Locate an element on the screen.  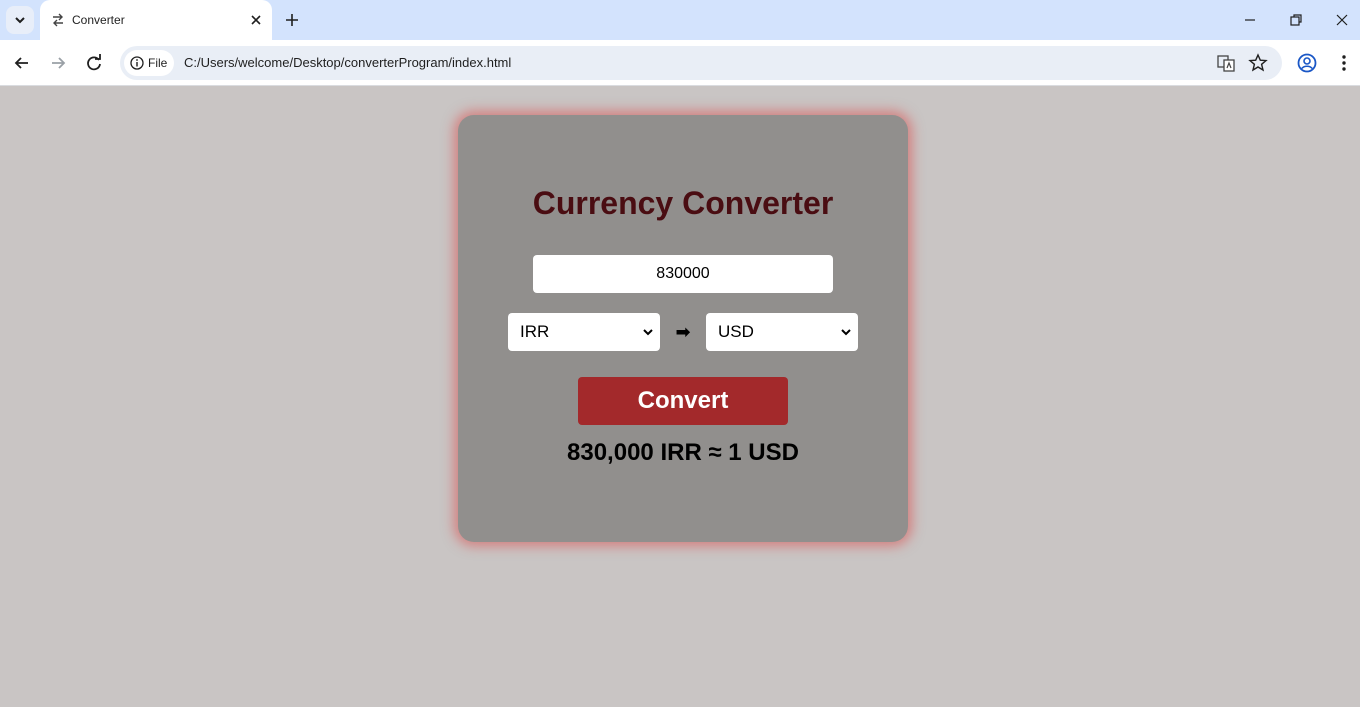
to-currency-select: USD is located at coordinates (782, 332).